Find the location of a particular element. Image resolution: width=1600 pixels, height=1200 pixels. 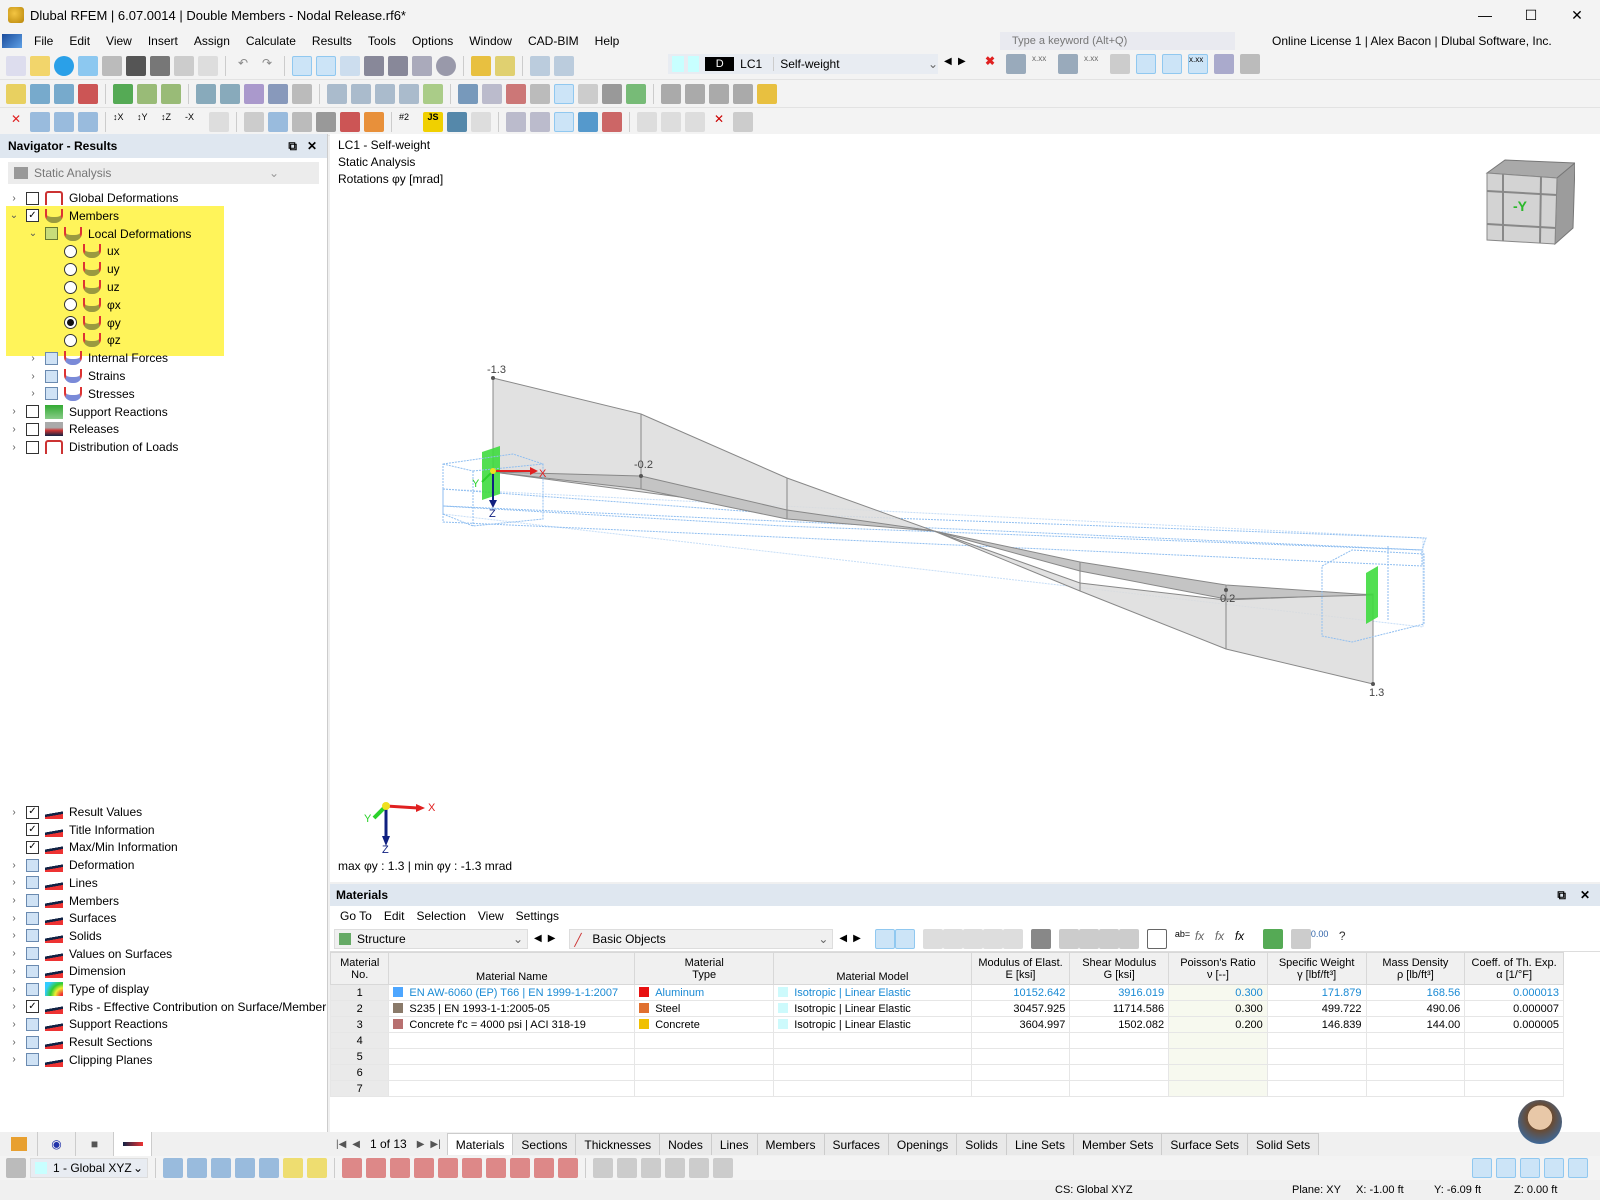

tool-distribute-icon is located at coordinates (695, 93).